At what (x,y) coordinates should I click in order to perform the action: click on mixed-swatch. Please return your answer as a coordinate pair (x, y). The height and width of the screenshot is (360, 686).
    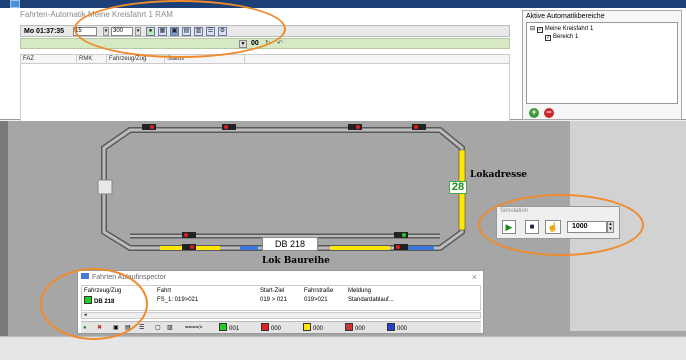
    Looking at the image, I should click on (349, 327).